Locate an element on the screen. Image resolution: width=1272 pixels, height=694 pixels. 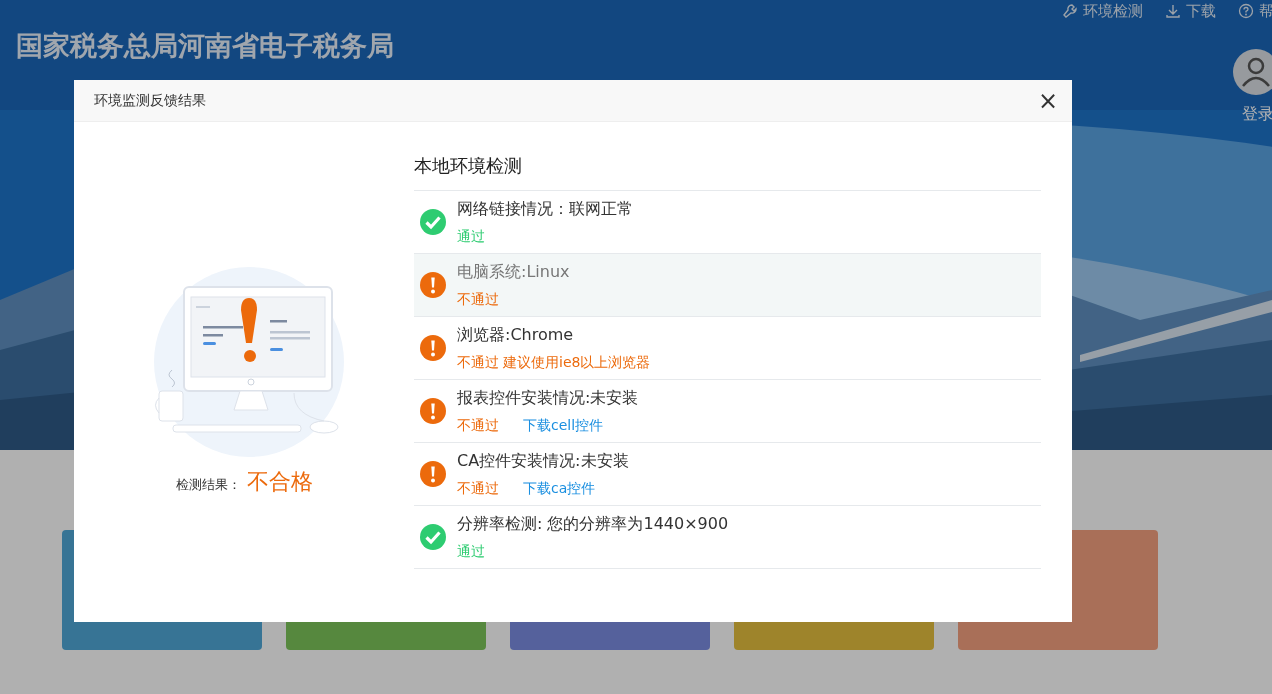
check-title: 电脑系统:Linux is located at coordinates (513, 272).